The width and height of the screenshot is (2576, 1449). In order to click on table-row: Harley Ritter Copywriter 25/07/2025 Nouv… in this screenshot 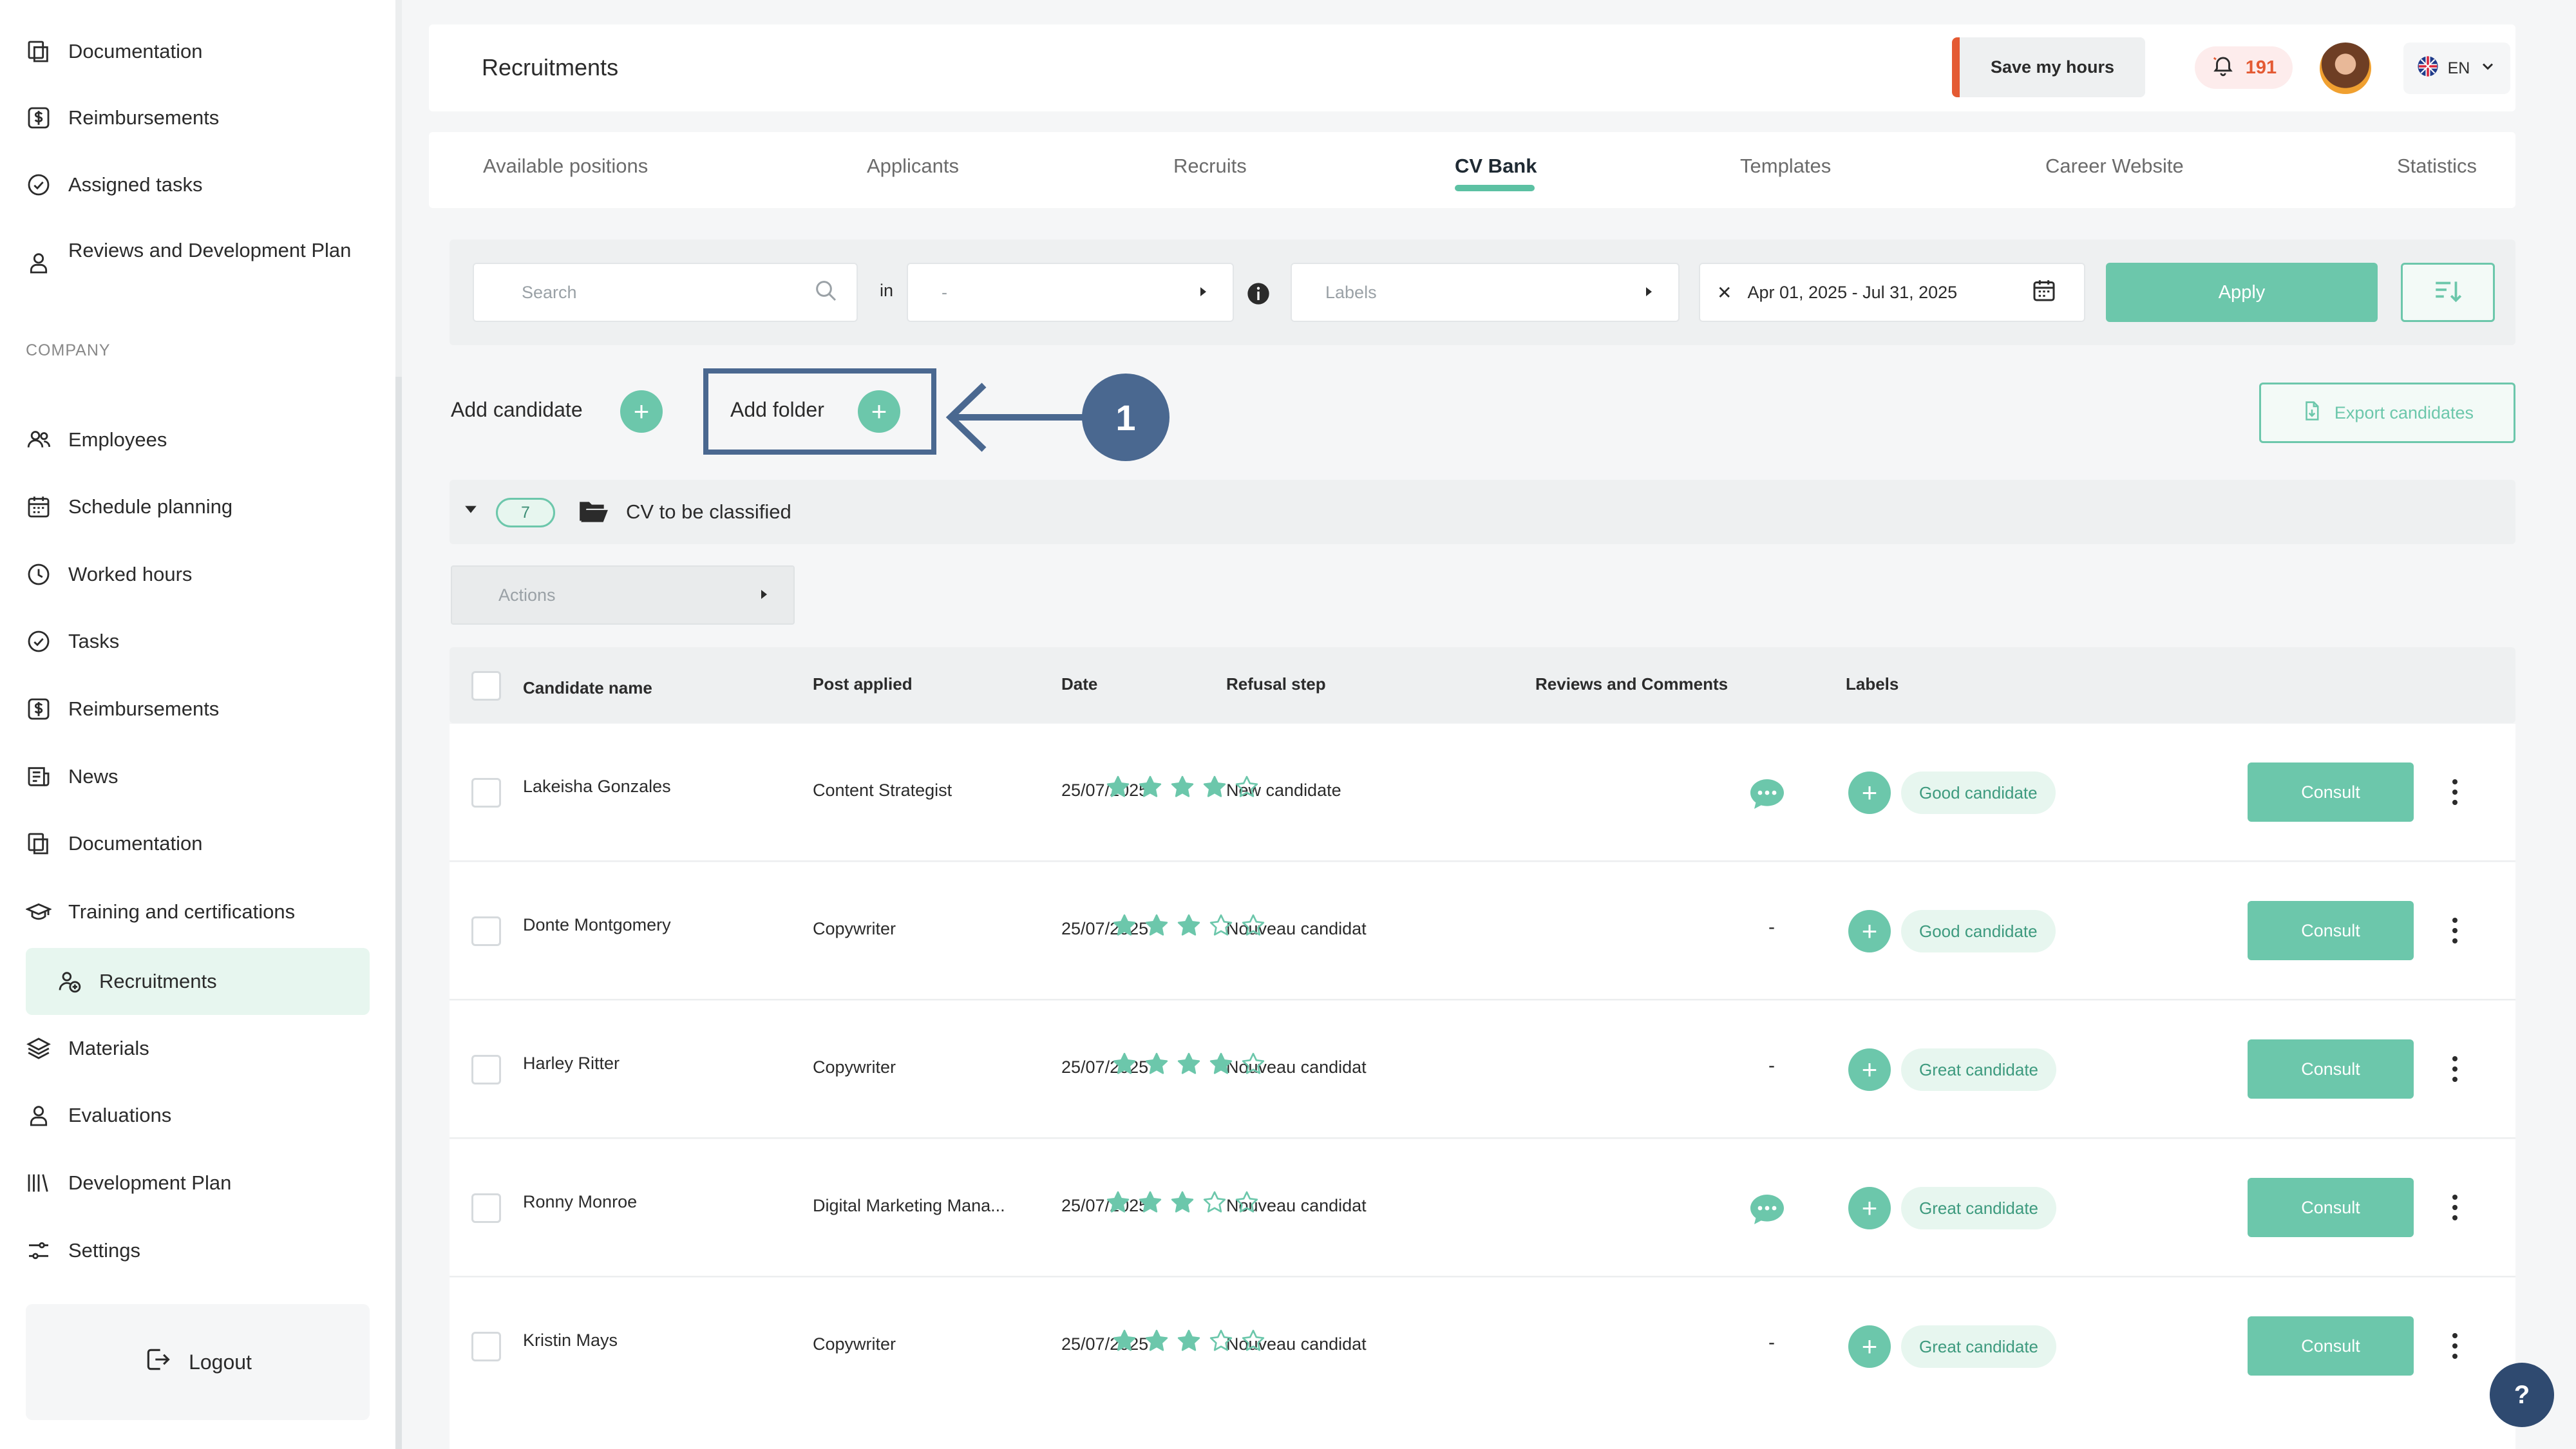, I will do `click(1482, 1070)`.